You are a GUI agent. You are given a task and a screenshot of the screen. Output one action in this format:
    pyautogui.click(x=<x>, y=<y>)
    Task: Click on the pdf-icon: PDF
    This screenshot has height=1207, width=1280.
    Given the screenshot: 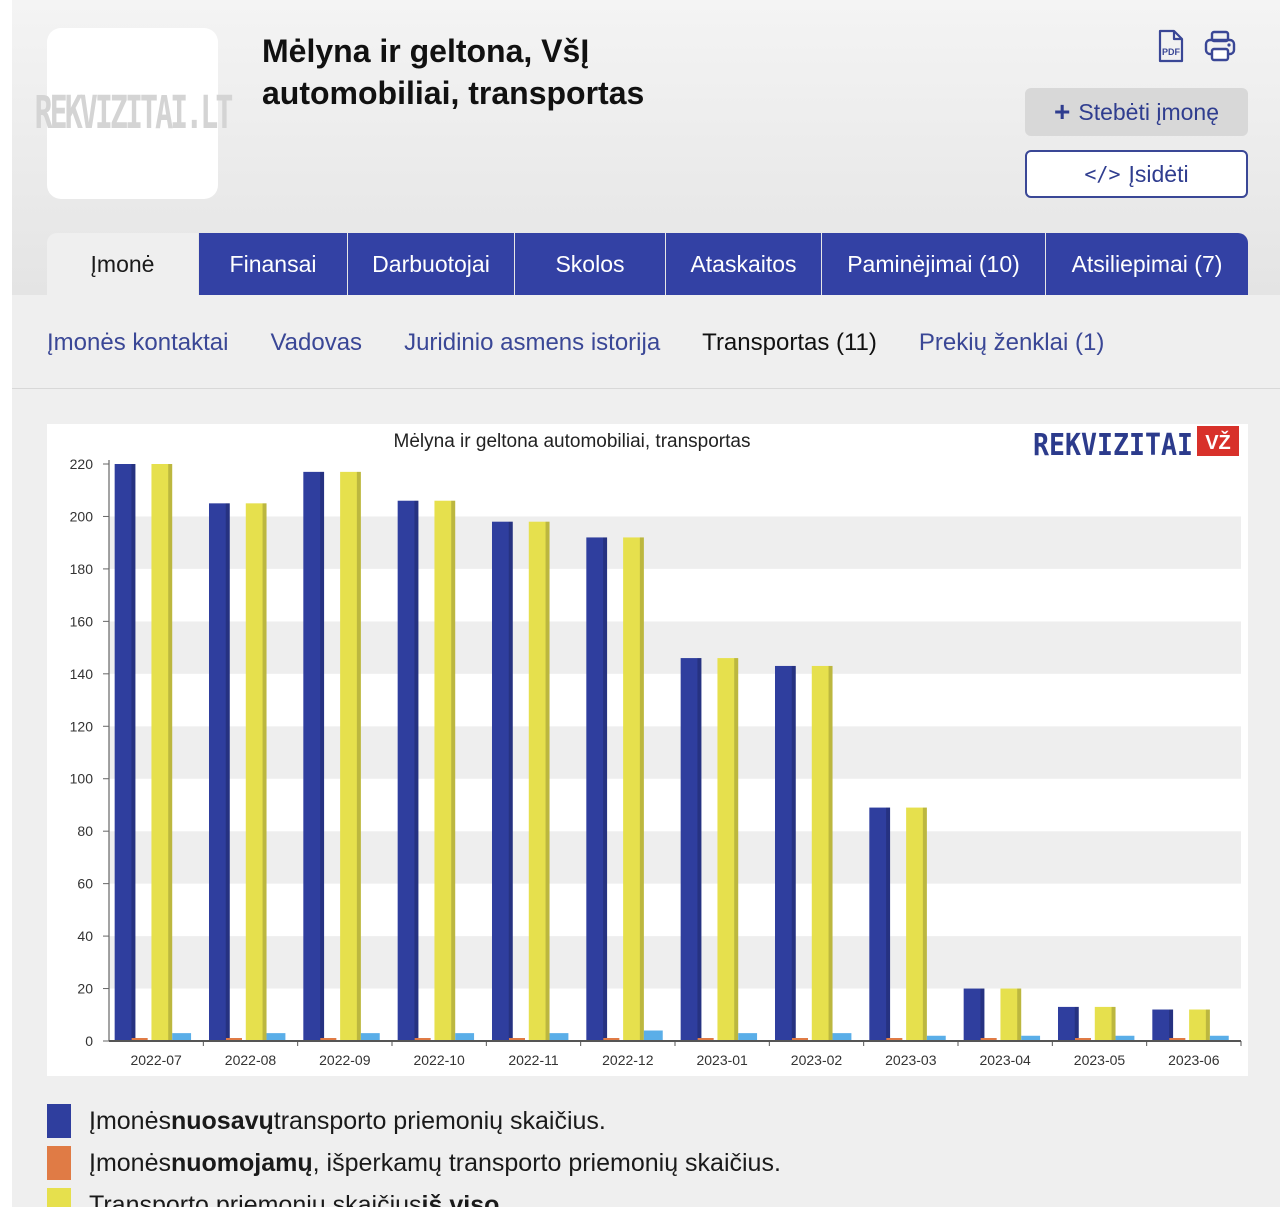 What is the action you would take?
    pyautogui.click(x=1170, y=46)
    